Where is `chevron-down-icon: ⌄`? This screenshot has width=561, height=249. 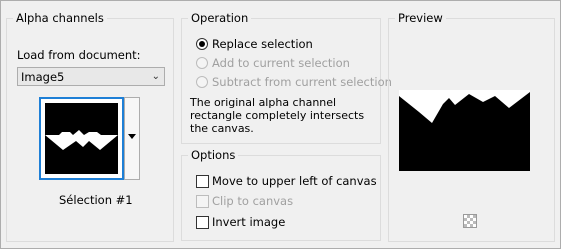
chevron-down-icon: ⌄ is located at coordinates (155, 76).